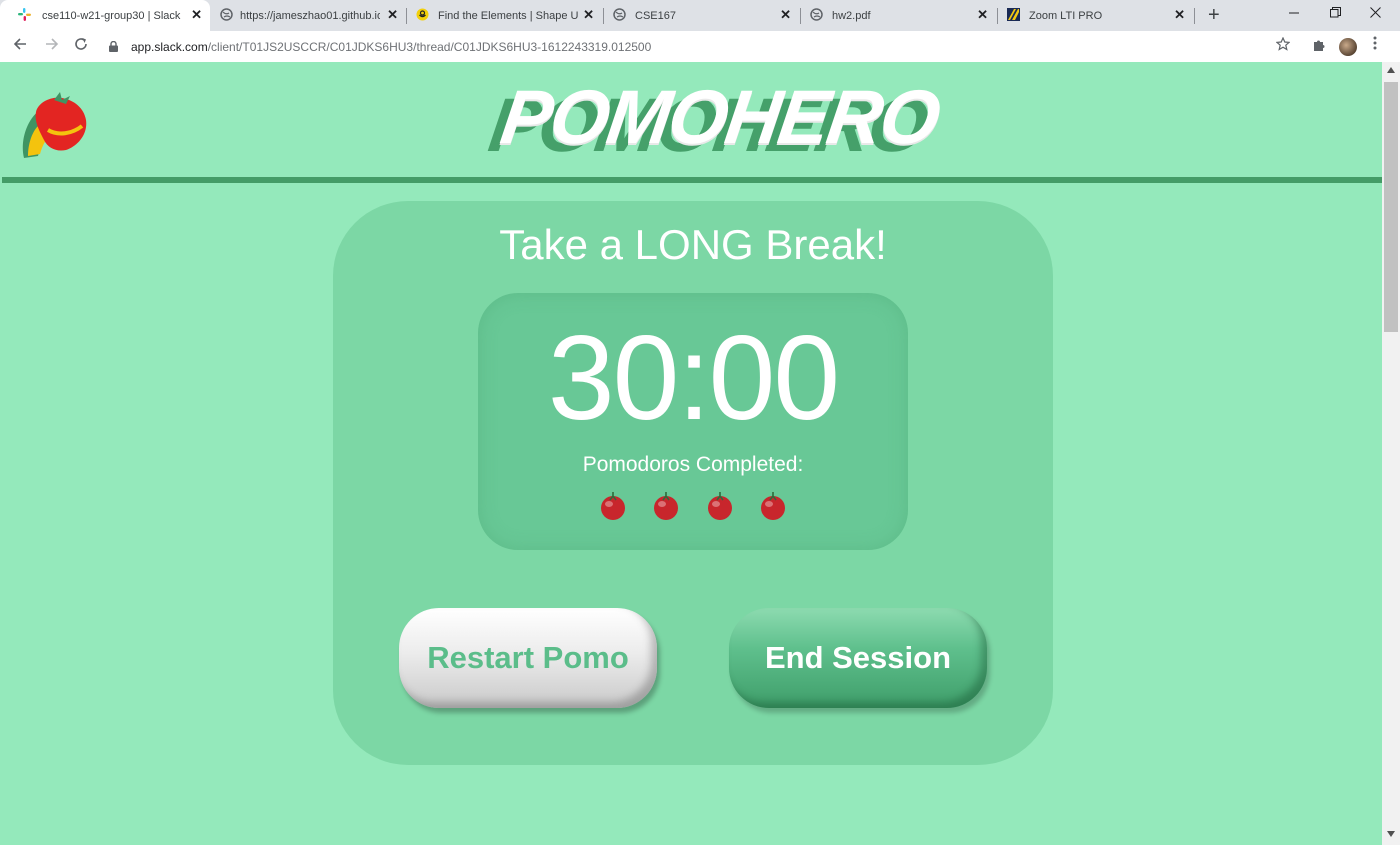 The width and height of the screenshot is (1400, 845). I want to click on url-host: app.slack.com, so click(169, 46).